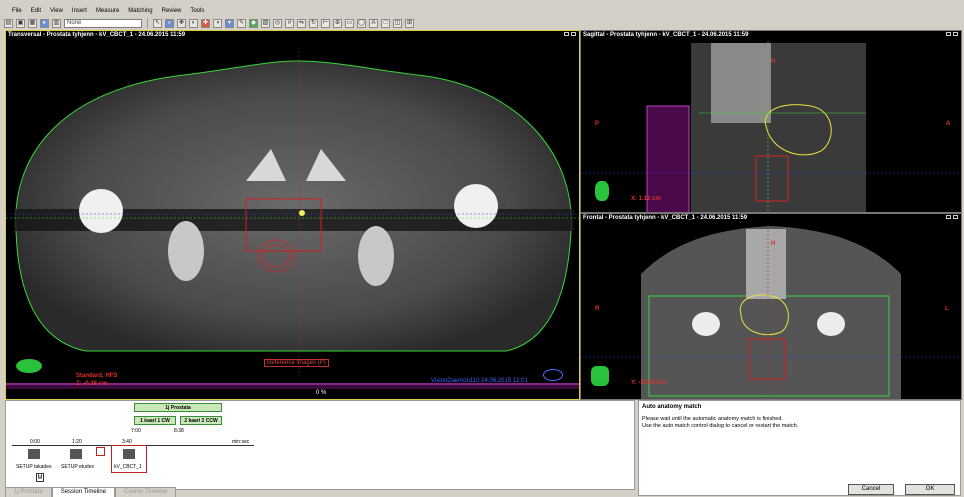  I want to click on layout-icon: ▥, so click(56, 23).